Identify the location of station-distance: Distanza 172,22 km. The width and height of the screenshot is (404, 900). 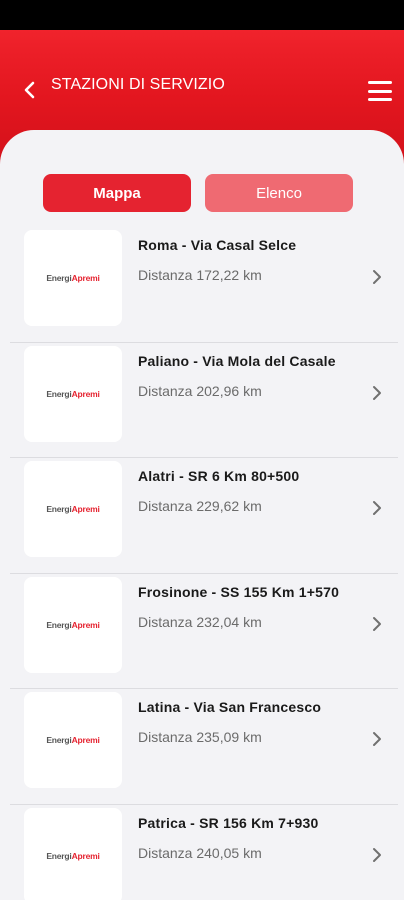
(200, 275).